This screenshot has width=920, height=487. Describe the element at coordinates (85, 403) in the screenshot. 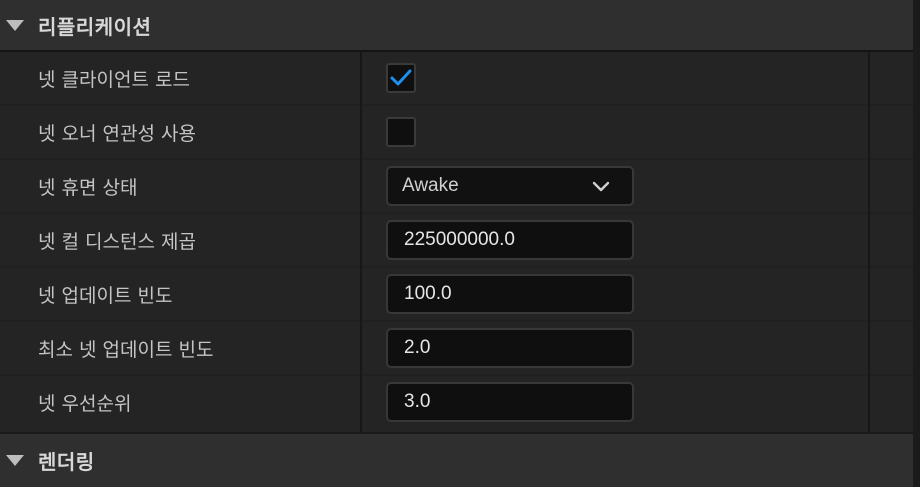

I see `property-label: 넷 우선순위` at that location.